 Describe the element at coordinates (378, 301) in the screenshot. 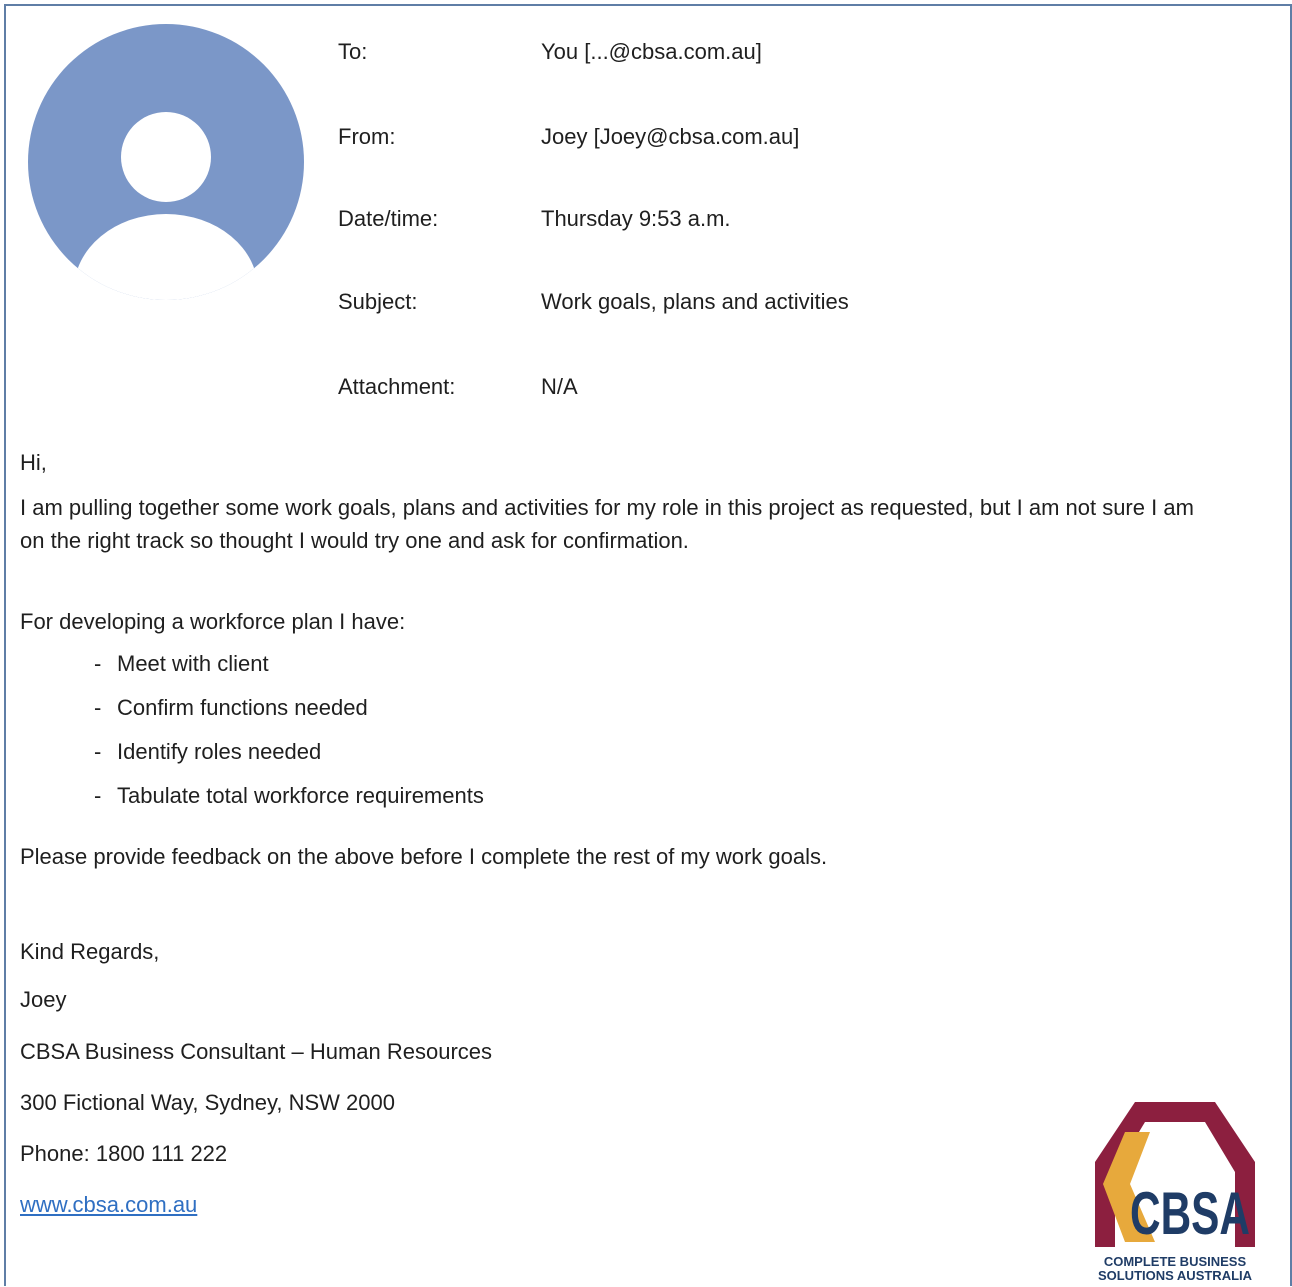

I see `subject-label: Subject:` at that location.